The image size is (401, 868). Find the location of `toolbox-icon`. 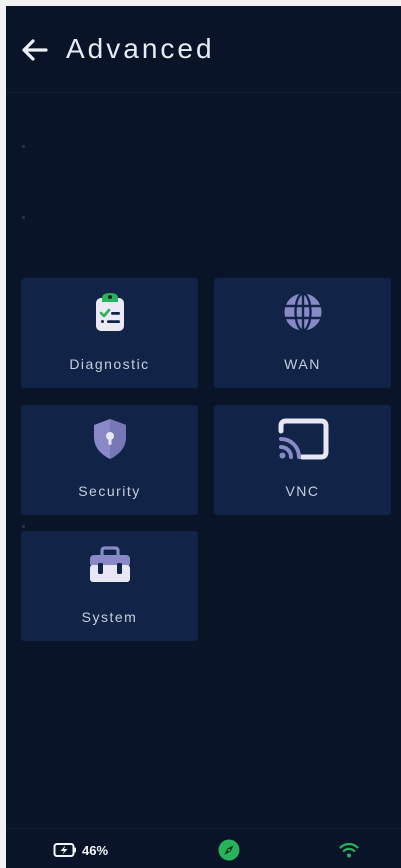

toolbox-icon is located at coordinates (109, 564).